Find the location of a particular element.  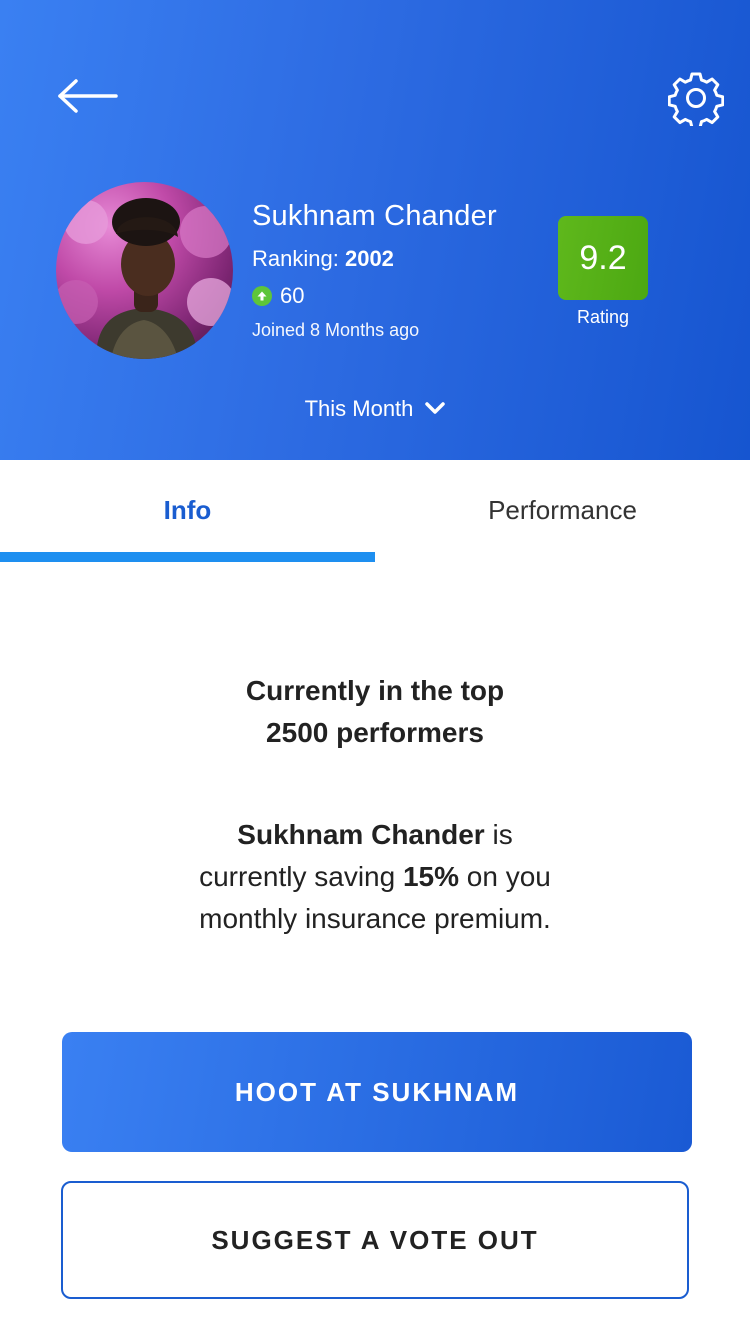

gear-icon is located at coordinates (696, 101).